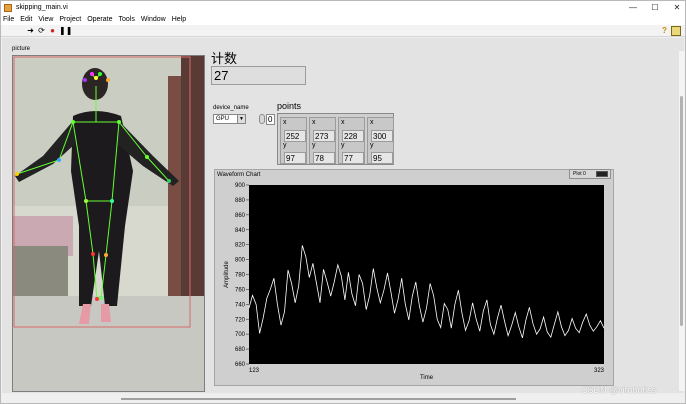 Image resolution: width=686 pixels, height=404 pixels. What do you see at coordinates (26, 19) in the screenshot?
I see `menu-edit: Edit` at bounding box center [26, 19].